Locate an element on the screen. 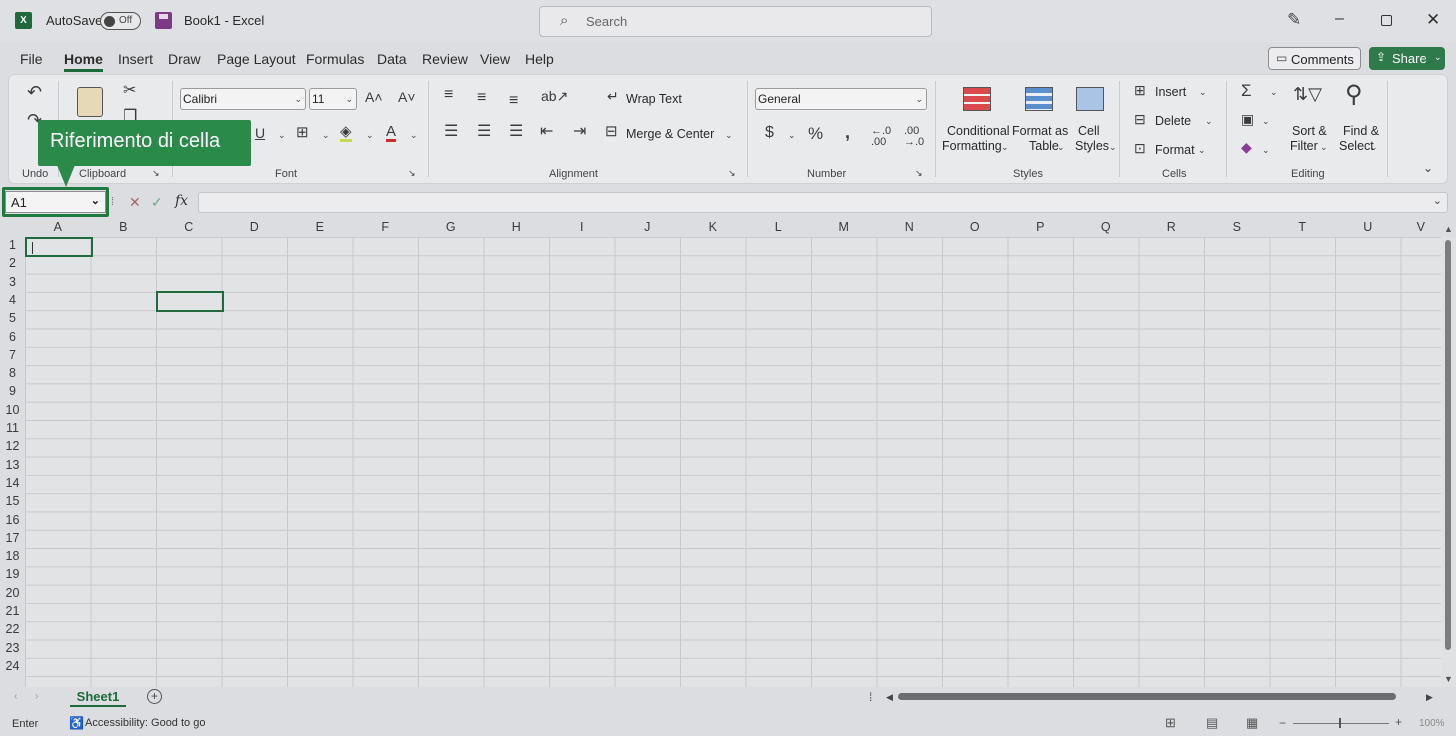 The image size is (1456, 736). tab-split-handle-icon: ⁞ is located at coordinates (870, 697).